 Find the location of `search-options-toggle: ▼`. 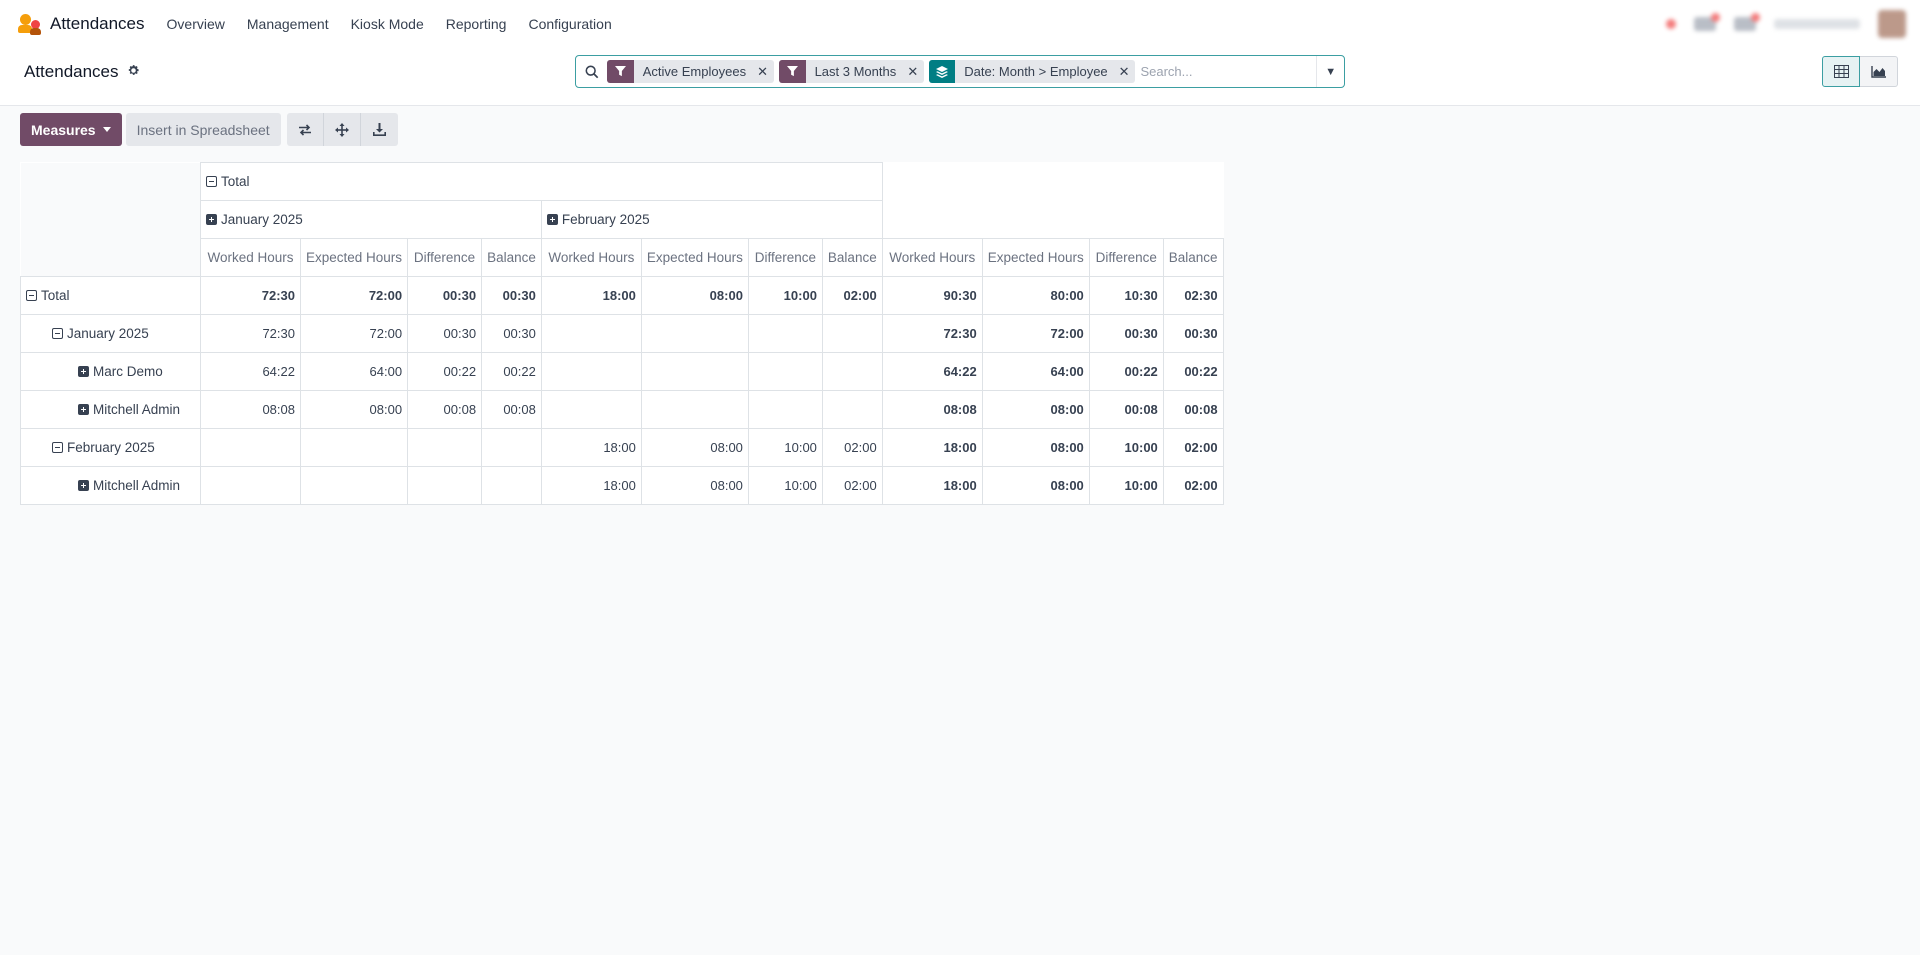

search-options-toggle: ▼ is located at coordinates (1330, 71).